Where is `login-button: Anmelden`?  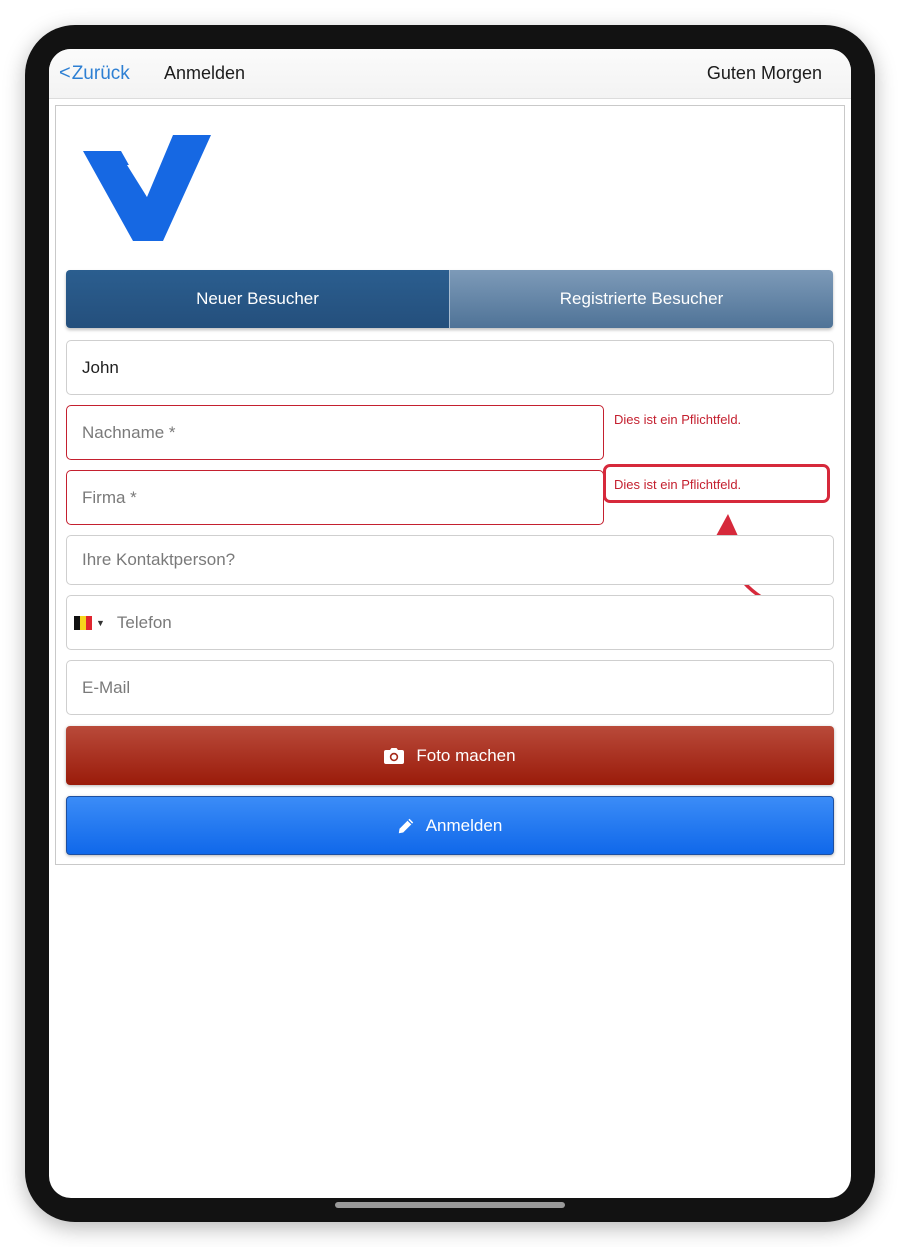 login-button: Anmelden is located at coordinates (450, 825).